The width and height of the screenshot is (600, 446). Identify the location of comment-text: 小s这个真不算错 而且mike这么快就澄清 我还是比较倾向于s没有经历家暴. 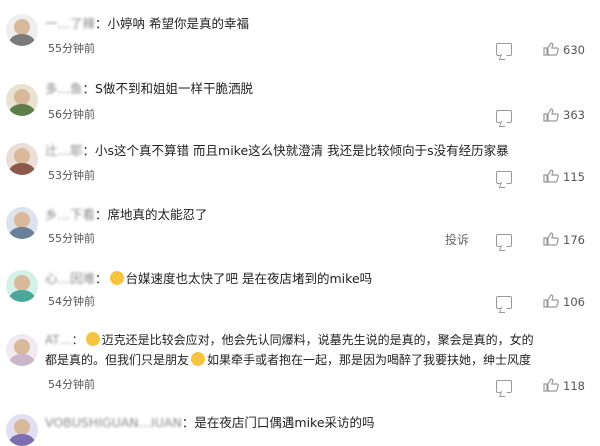
(302, 150).